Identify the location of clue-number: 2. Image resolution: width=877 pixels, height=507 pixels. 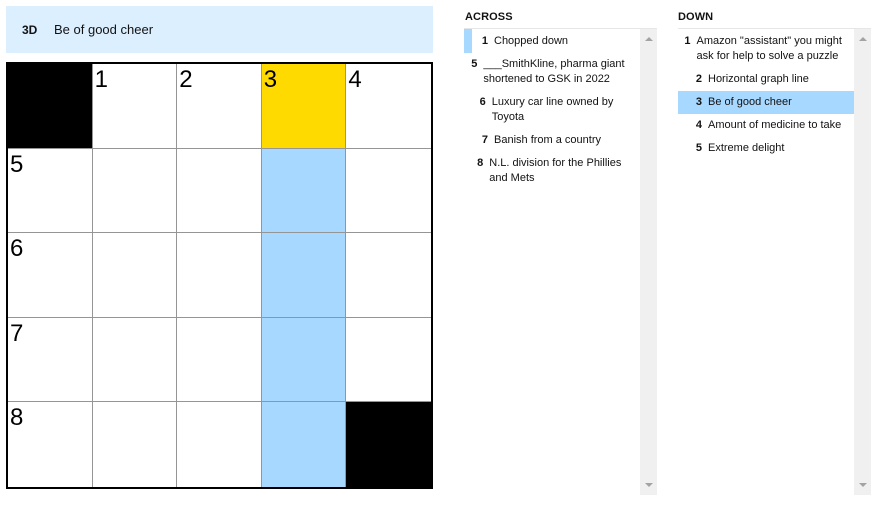
(698, 79).